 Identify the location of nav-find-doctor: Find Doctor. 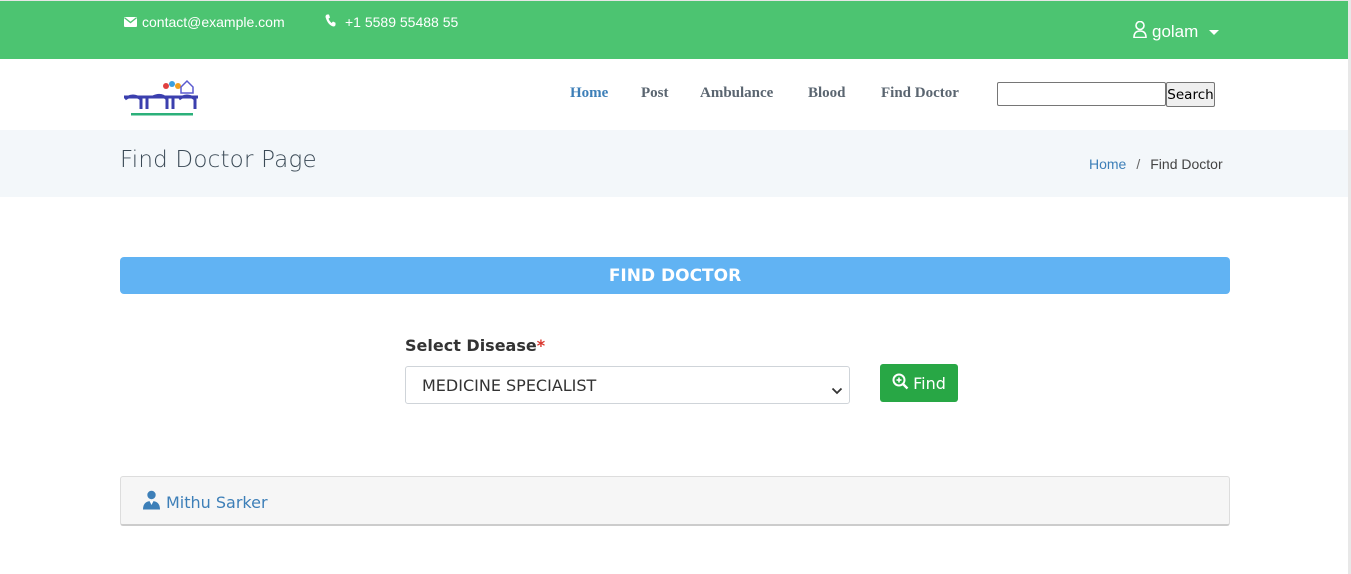
(920, 93).